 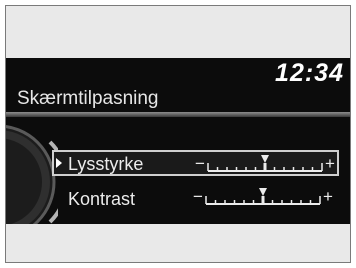 What do you see at coordinates (102, 199) in the screenshot?
I see `setting-label: Kontrast` at bounding box center [102, 199].